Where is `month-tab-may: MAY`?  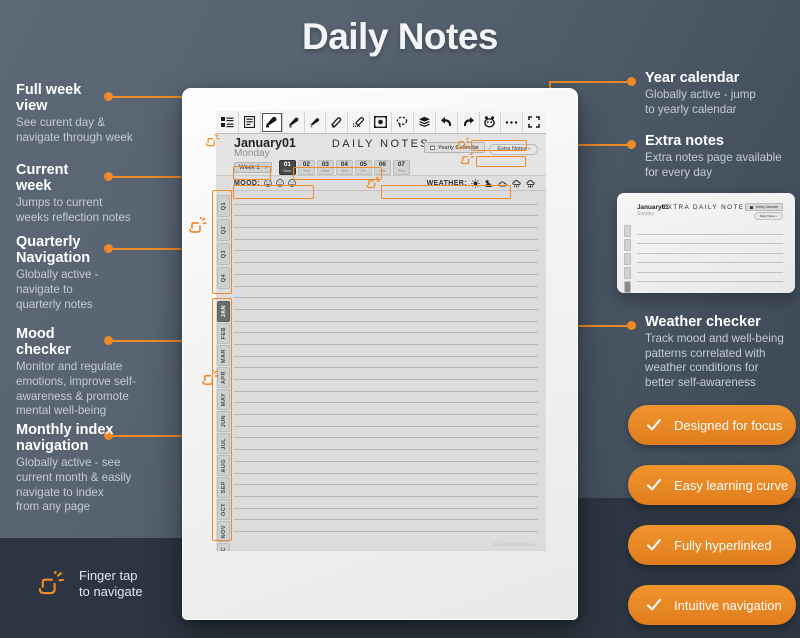
month-tab-may: MAY is located at coordinates (223, 399).